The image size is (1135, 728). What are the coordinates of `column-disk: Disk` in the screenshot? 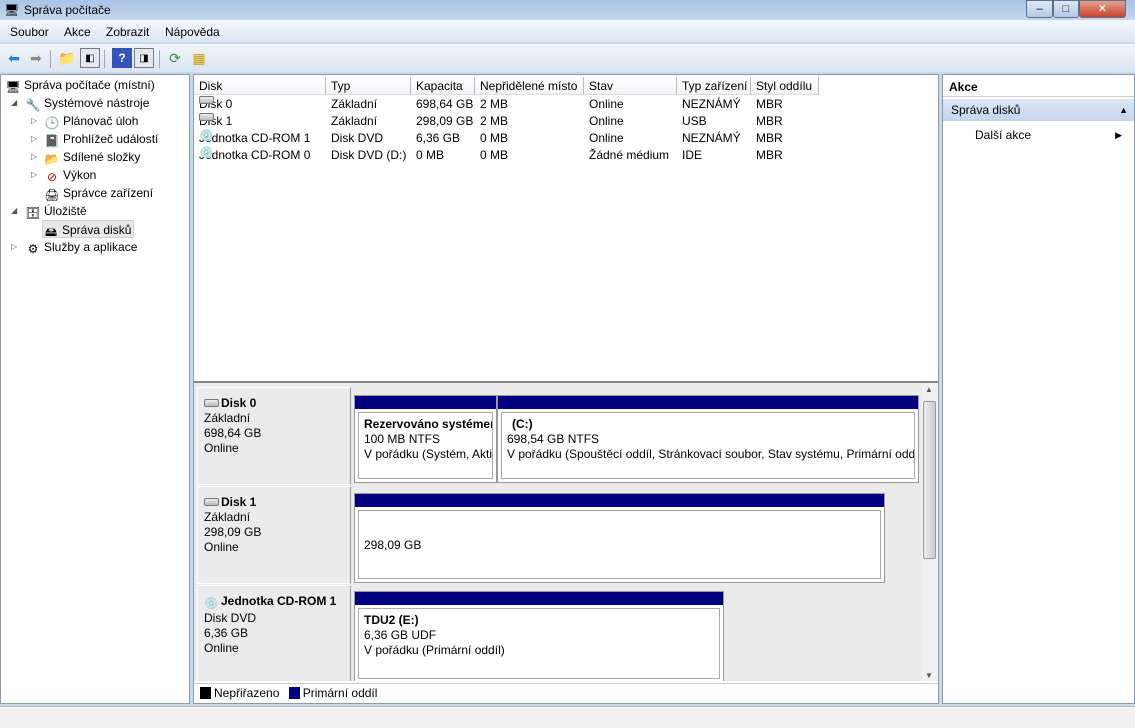 It's located at (260, 86).